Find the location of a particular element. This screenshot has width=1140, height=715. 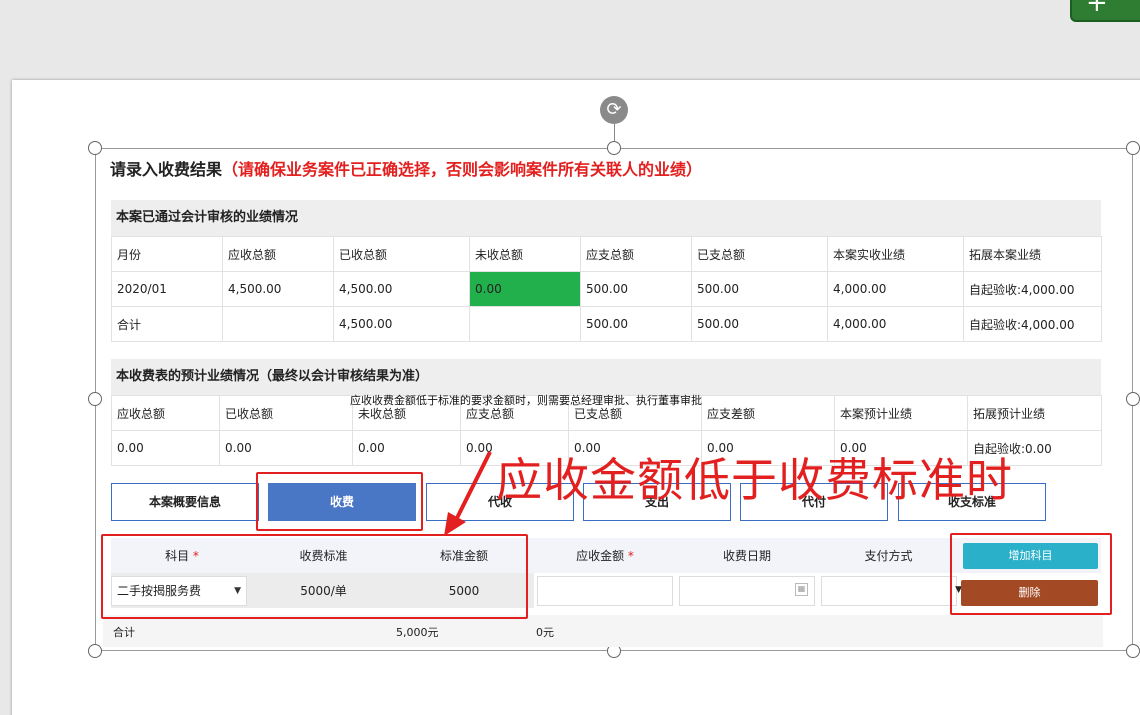

date-cell: ▦ is located at coordinates (747, 590).